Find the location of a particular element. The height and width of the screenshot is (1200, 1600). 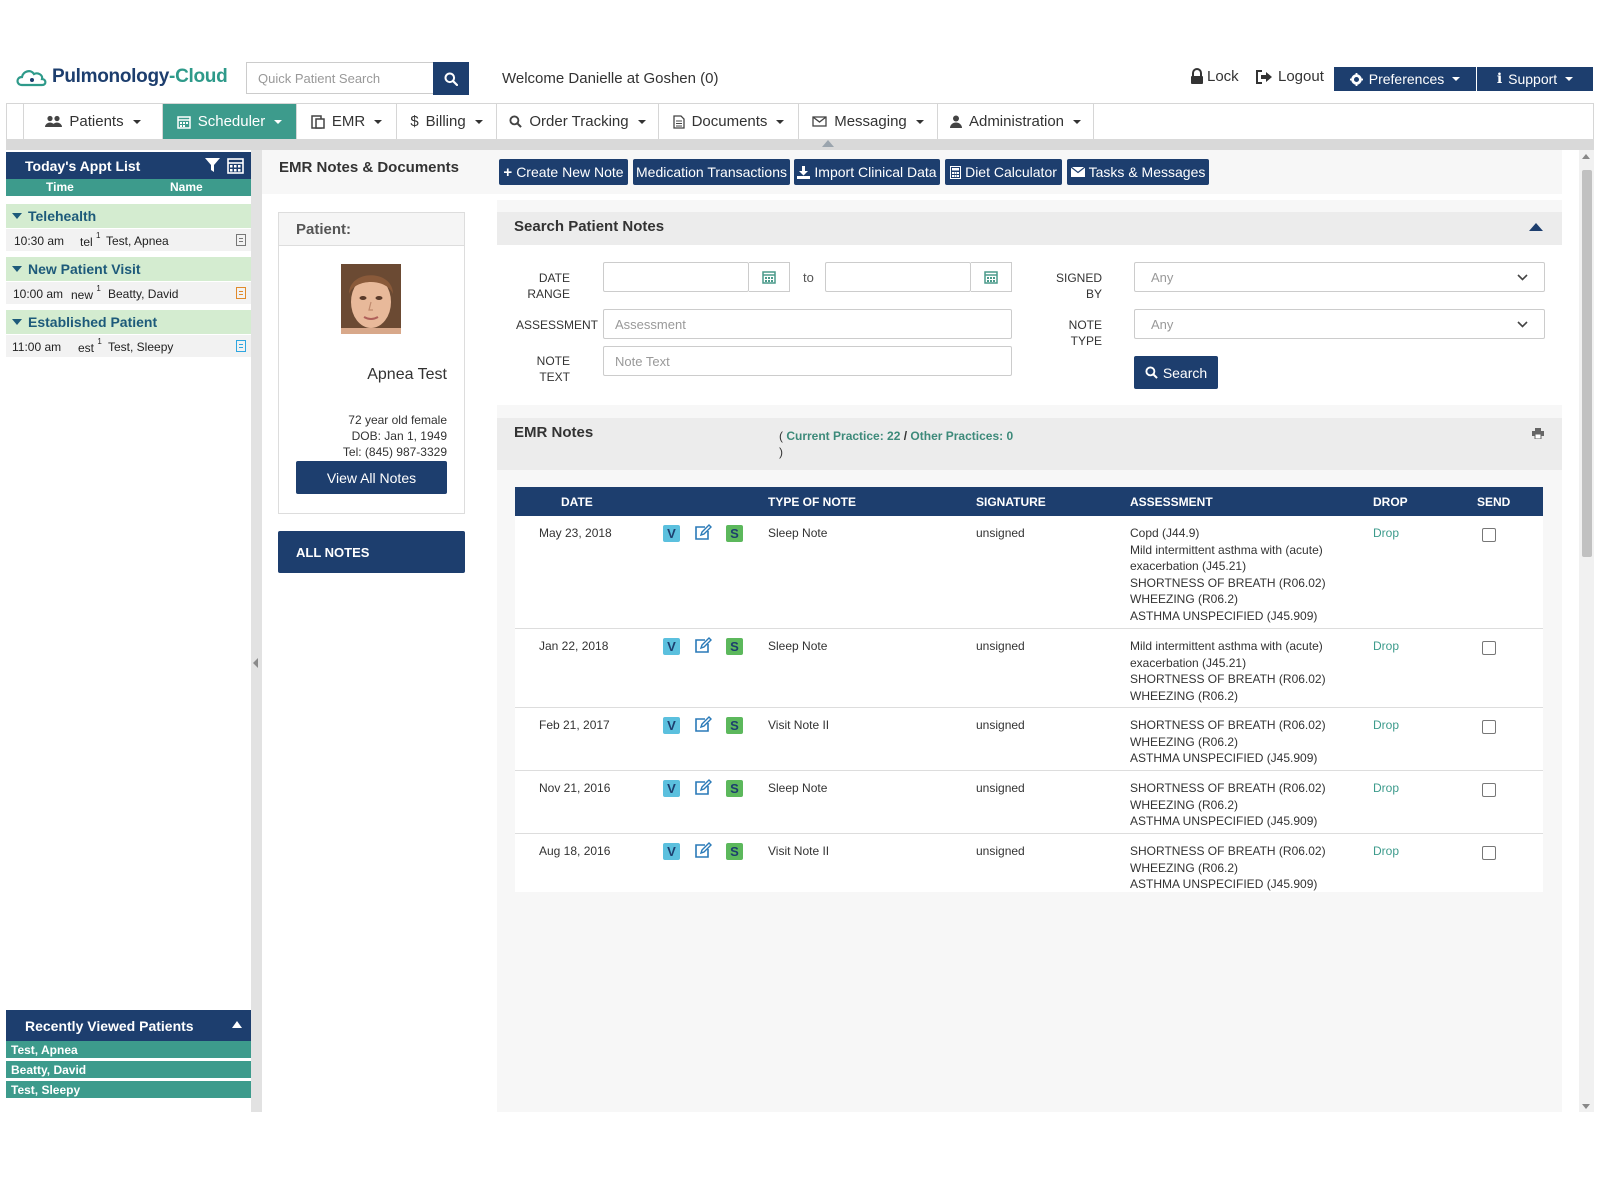

appt-group-new-patient: New Patient Visit is located at coordinates (128, 269).